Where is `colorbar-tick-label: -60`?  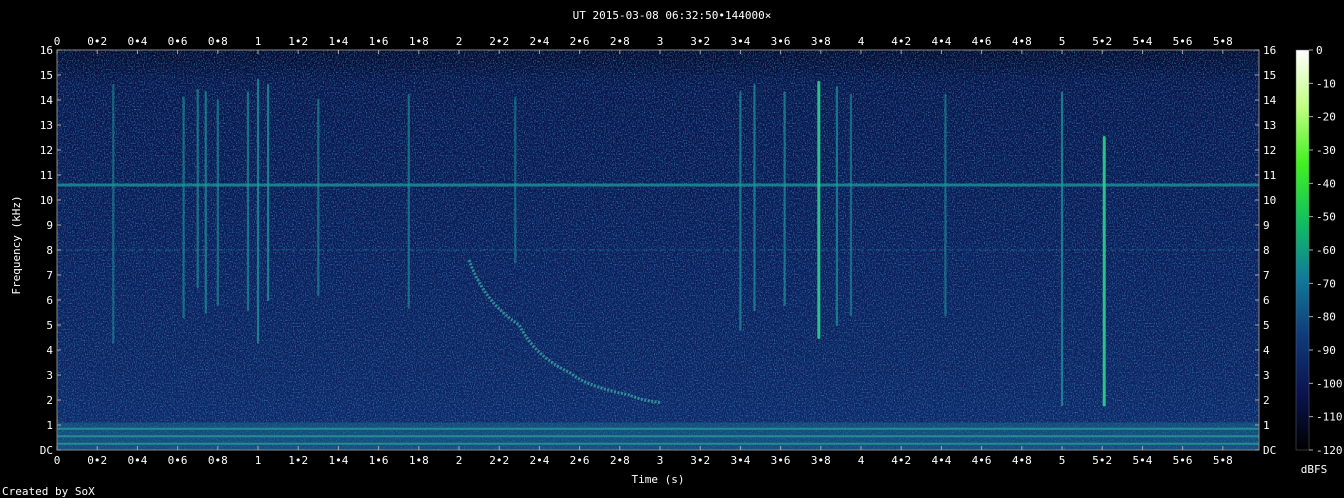
colorbar-tick-label: -60 is located at coordinates (1326, 250).